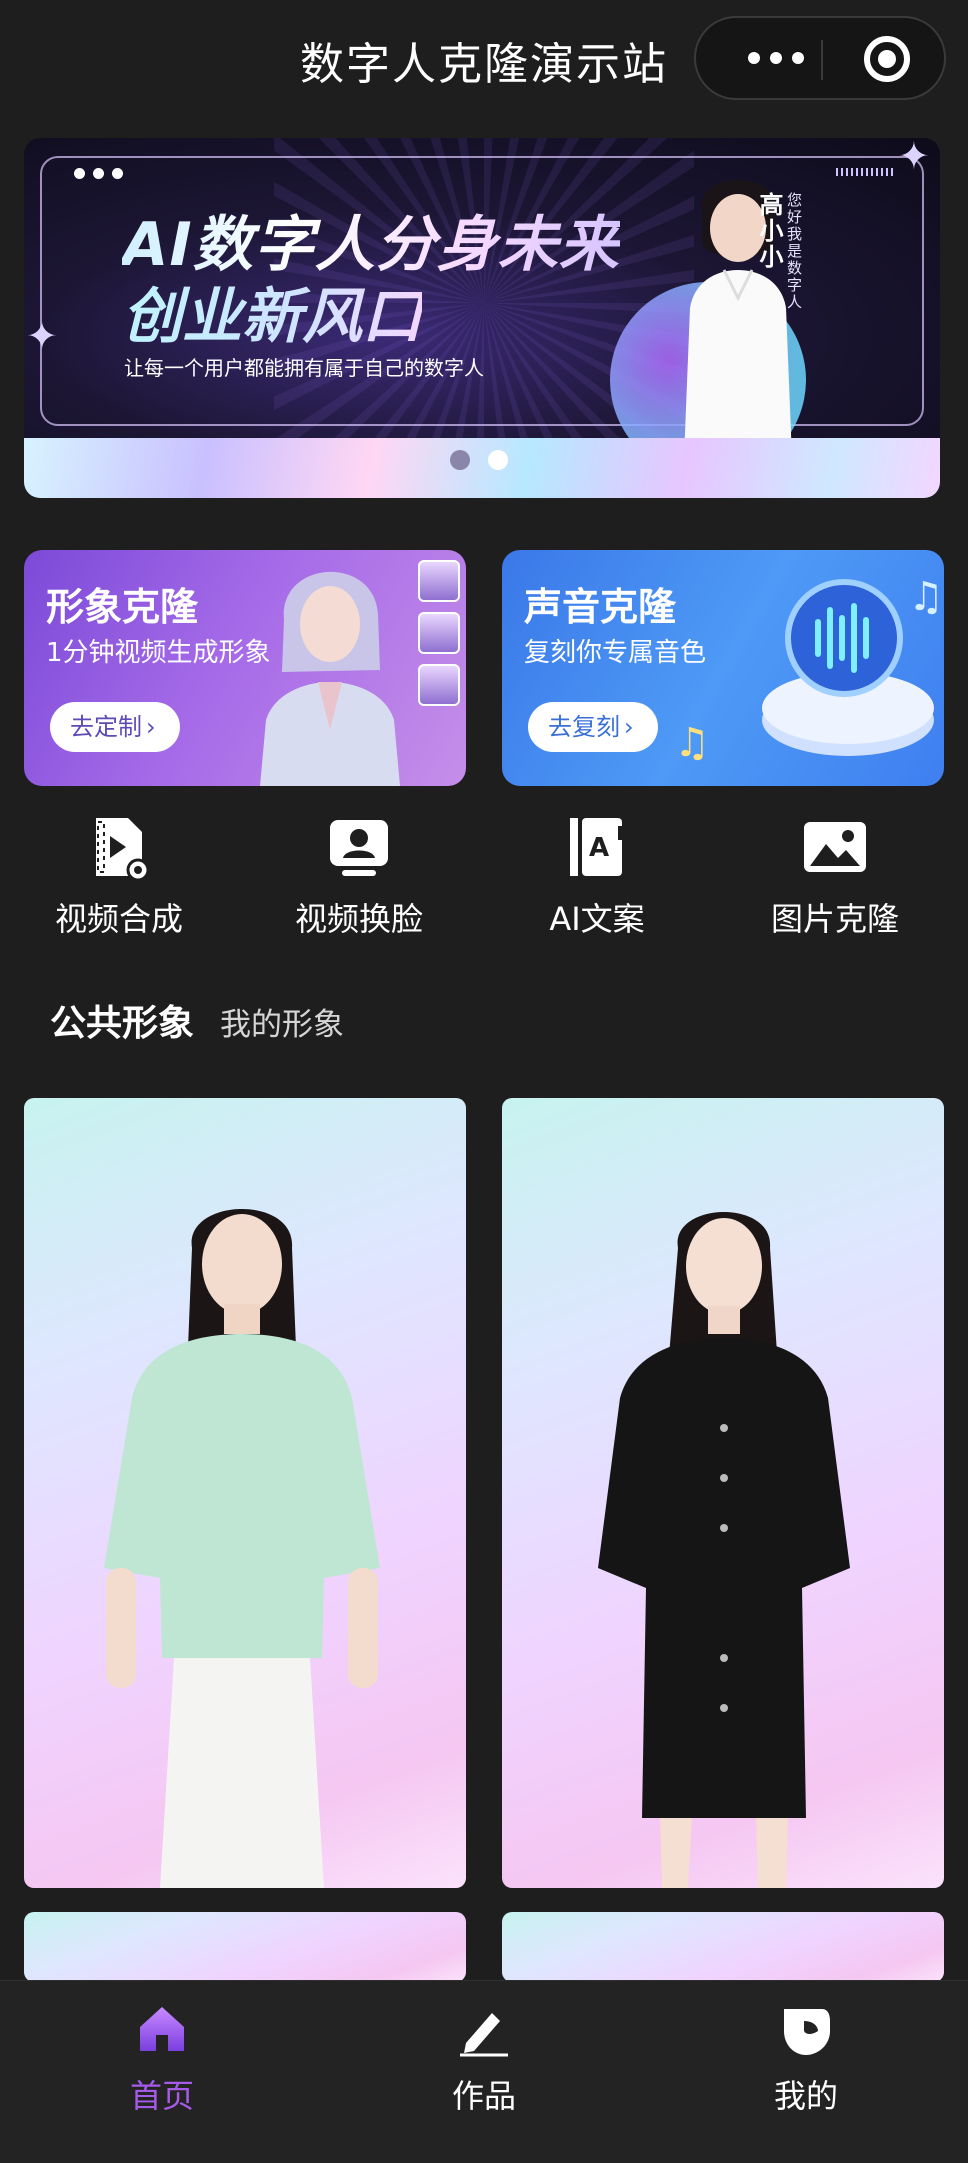  I want to click on customize-button: 去定制 ›, so click(115, 727).